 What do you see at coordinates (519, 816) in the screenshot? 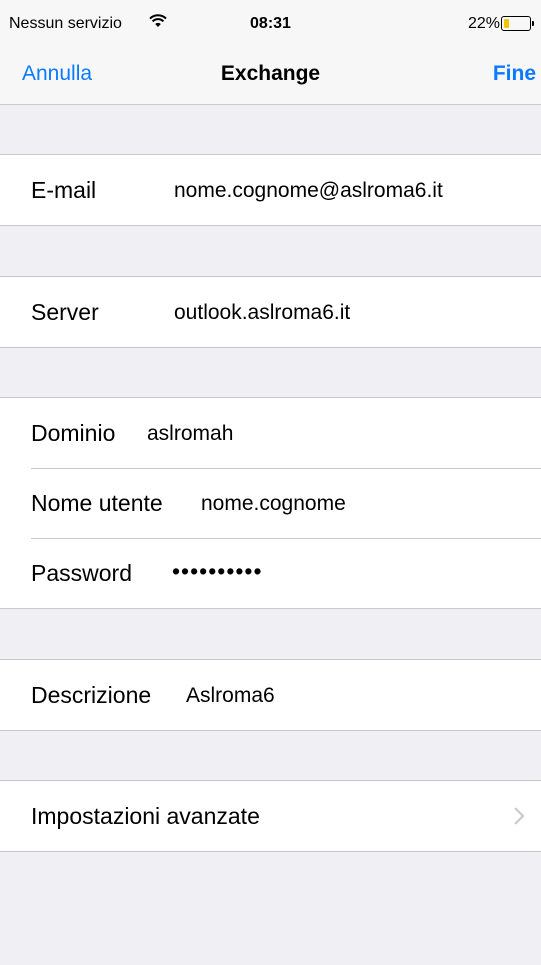
I see `chevron-right-icon` at bounding box center [519, 816].